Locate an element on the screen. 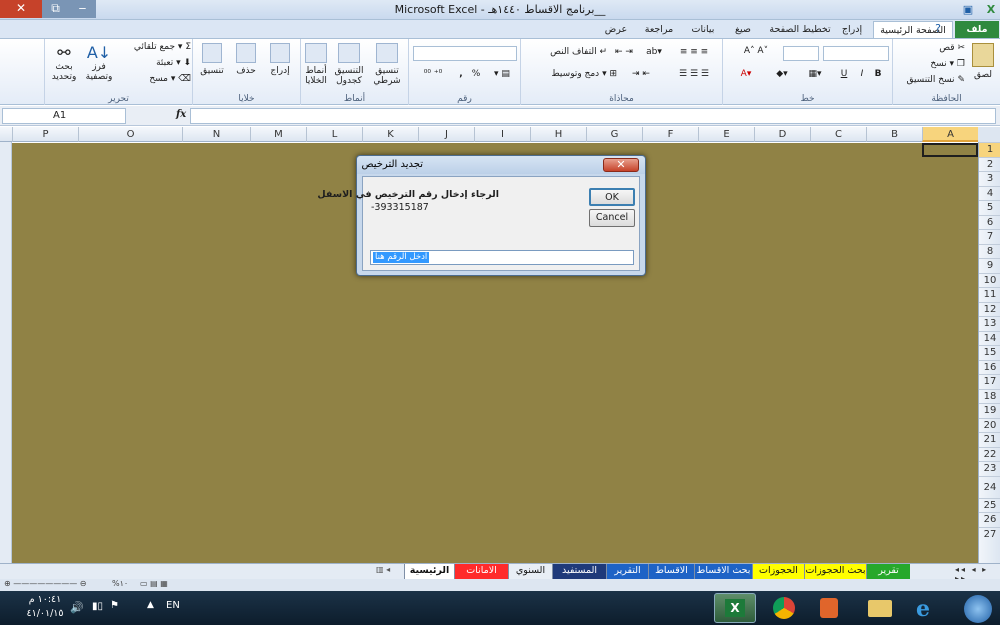 The height and width of the screenshot is (625, 1000). clear-button: مسح ▾ ⌫ is located at coordinates (154, 79).